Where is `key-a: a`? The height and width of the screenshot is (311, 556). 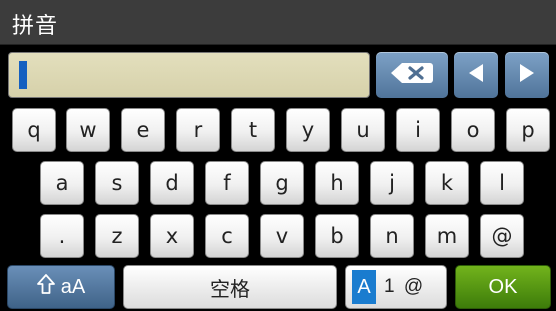 key-a: a is located at coordinates (62, 183).